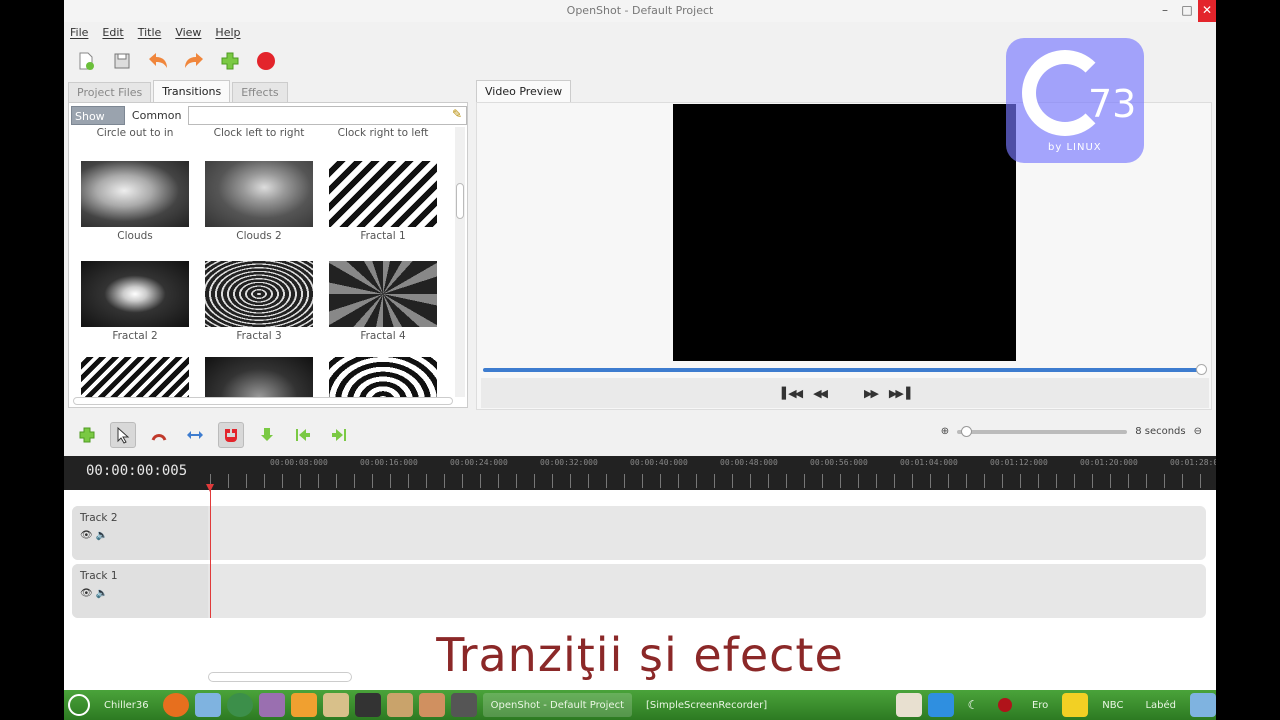  Describe the element at coordinates (367, 705) in the screenshot. I see `terminal-icon` at that location.